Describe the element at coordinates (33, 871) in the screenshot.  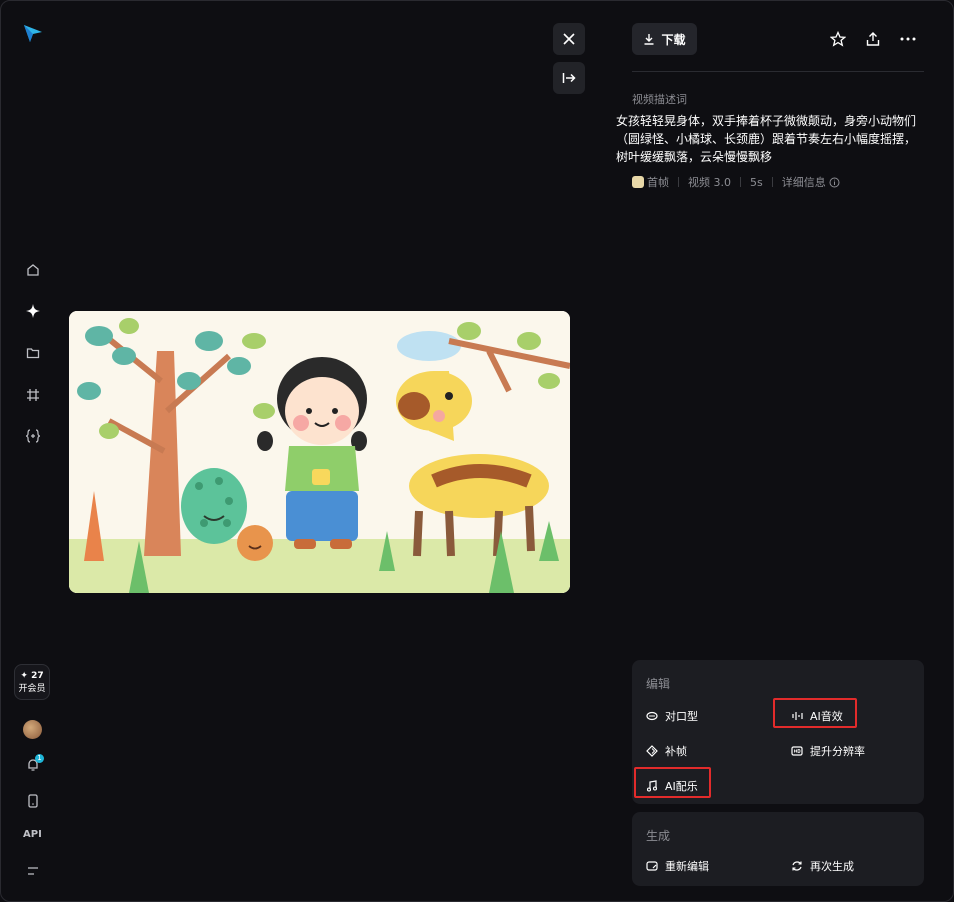
I see `menu-icon` at that location.